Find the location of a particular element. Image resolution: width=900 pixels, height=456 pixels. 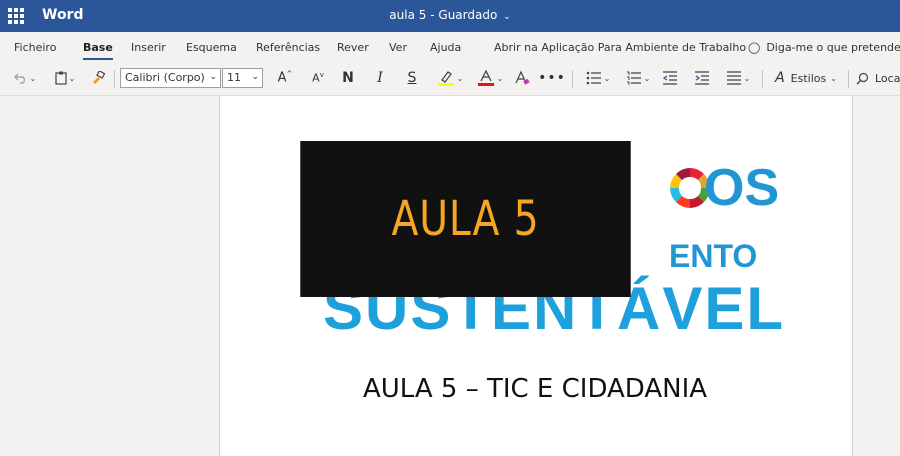

align-left-icon is located at coordinates (733, 78).